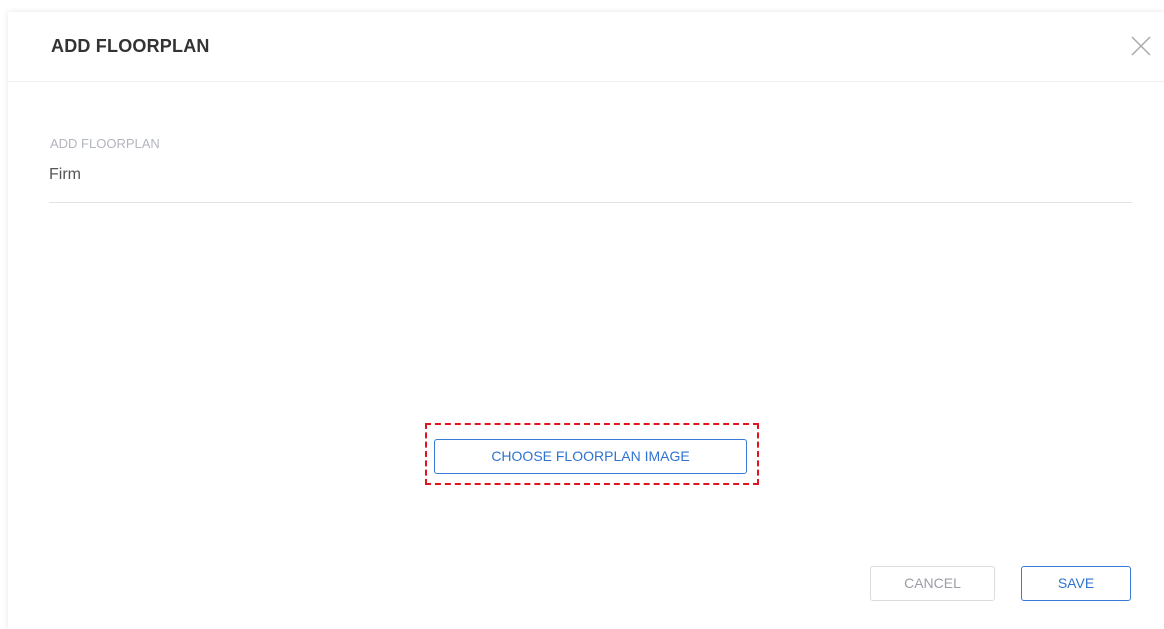 The image size is (1164, 629). I want to click on floorplan-name-field: ADD FLOORPLAN, so click(590, 168).